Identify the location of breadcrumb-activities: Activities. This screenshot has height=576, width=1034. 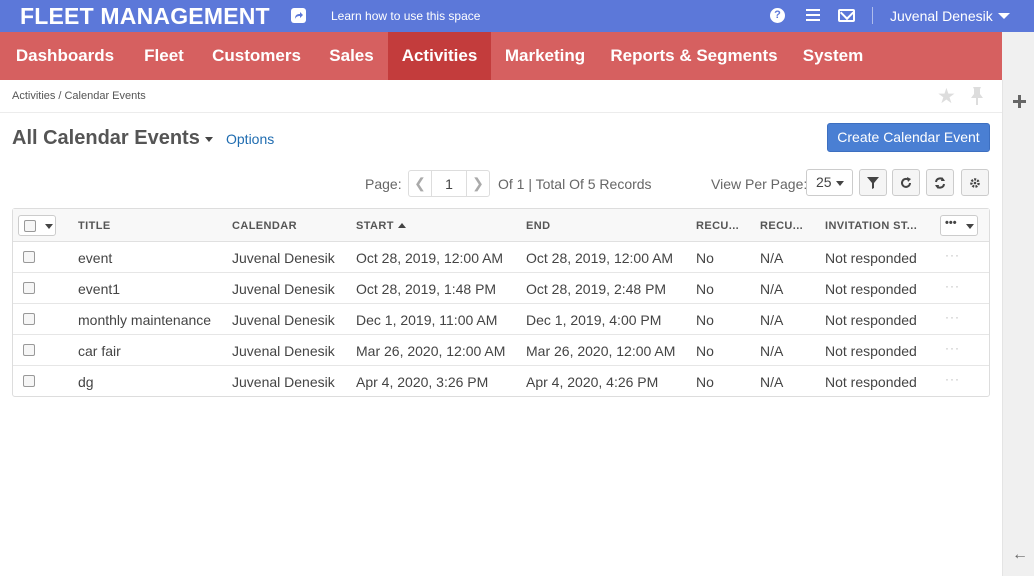
(33, 96).